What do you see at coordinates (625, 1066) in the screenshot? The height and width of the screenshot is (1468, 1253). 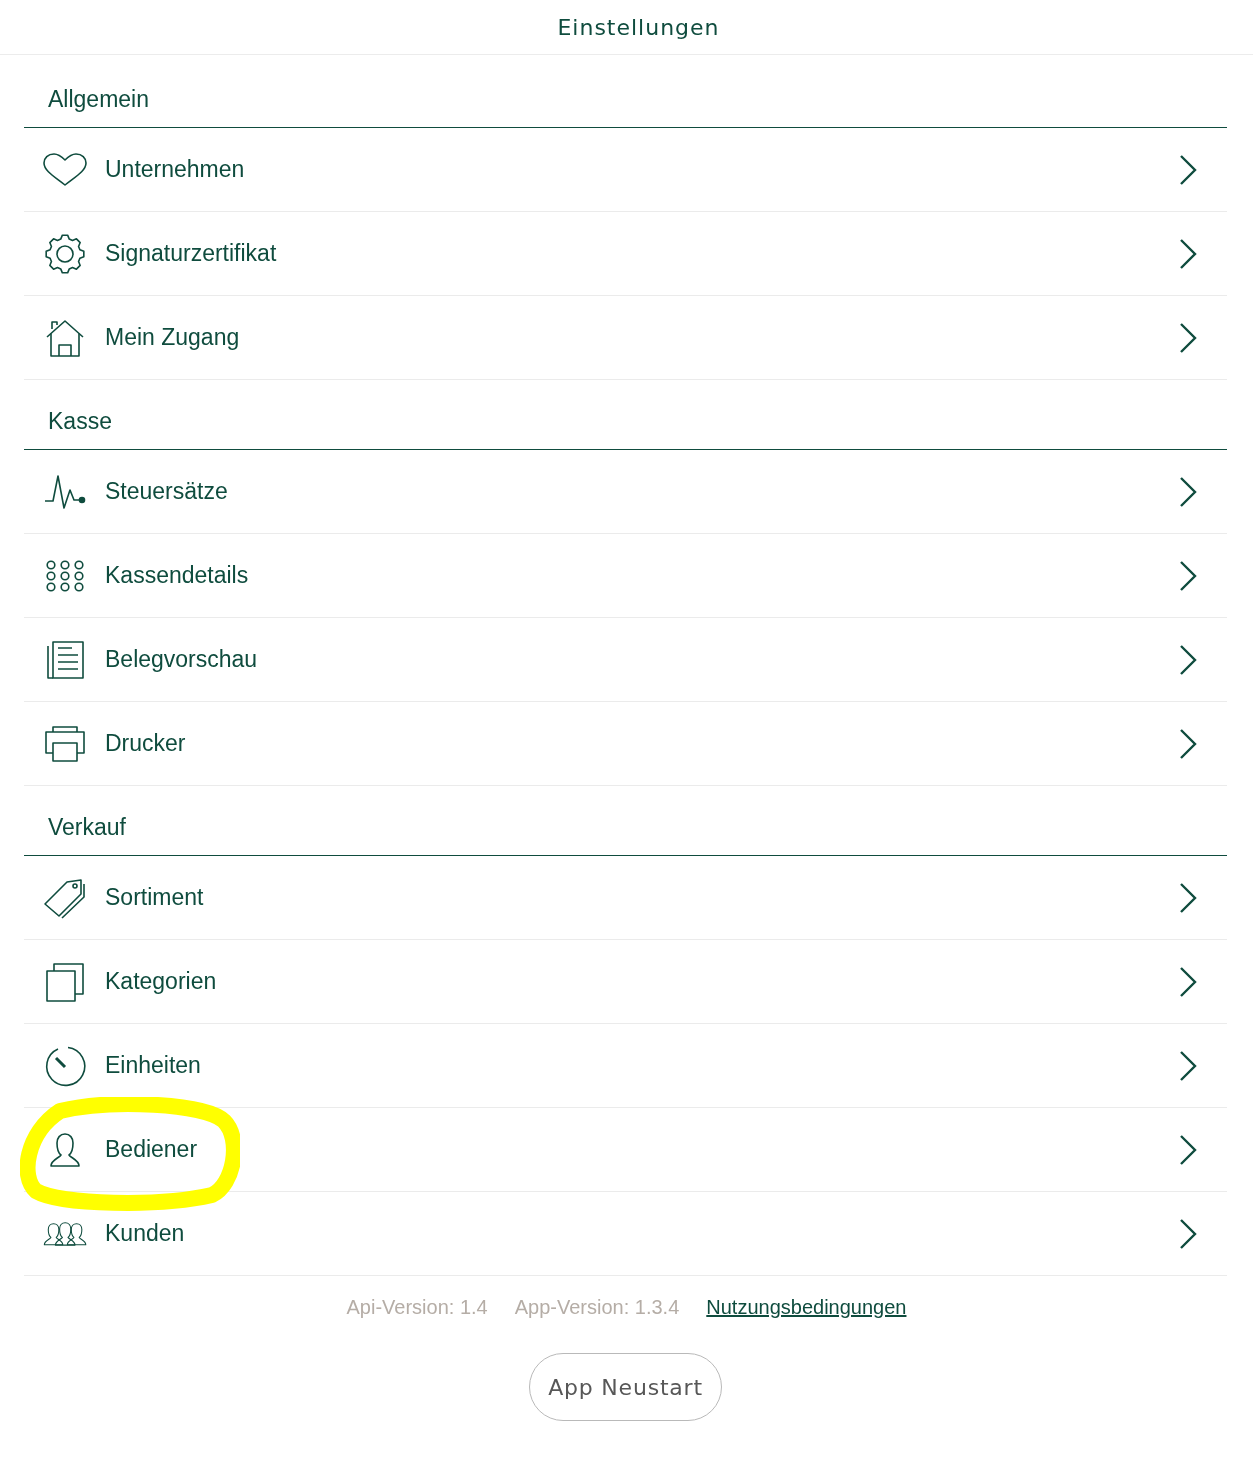 I see `settings-item: Einheiten` at bounding box center [625, 1066].